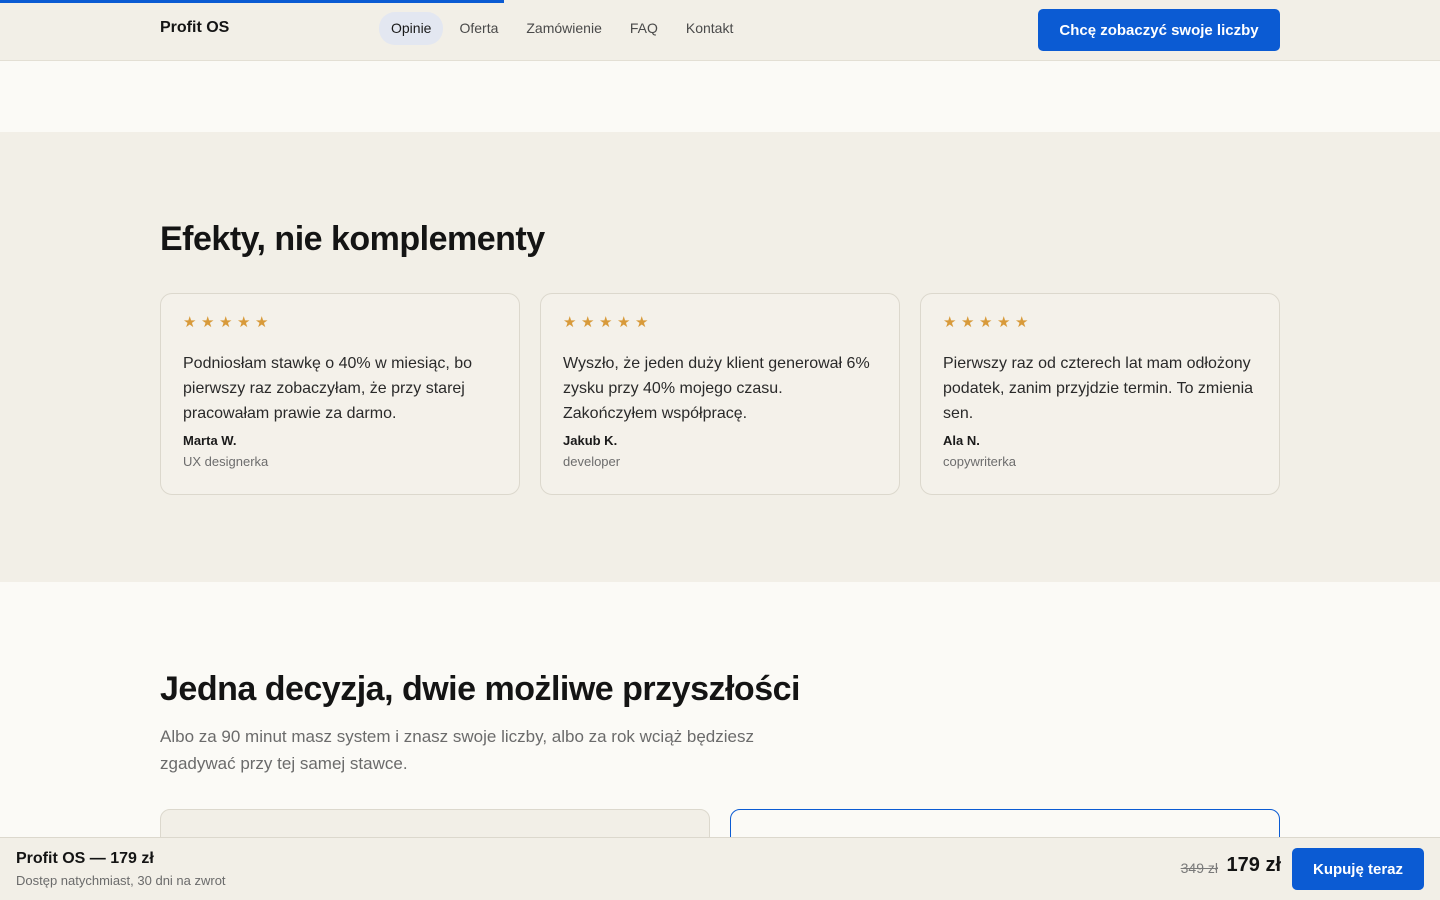  What do you see at coordinates (1199, 868) in the screenshot?
I see `old-price: 349 zł` at bounding box center [1199, 868].